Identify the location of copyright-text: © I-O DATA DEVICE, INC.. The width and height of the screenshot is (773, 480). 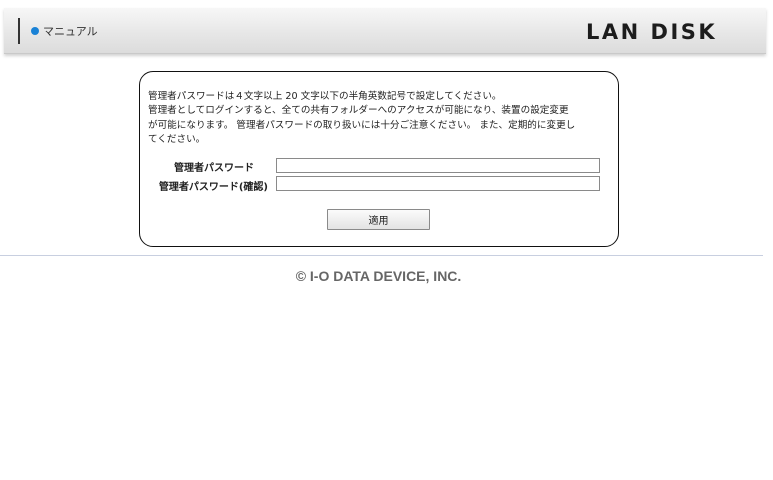
(378, 276).